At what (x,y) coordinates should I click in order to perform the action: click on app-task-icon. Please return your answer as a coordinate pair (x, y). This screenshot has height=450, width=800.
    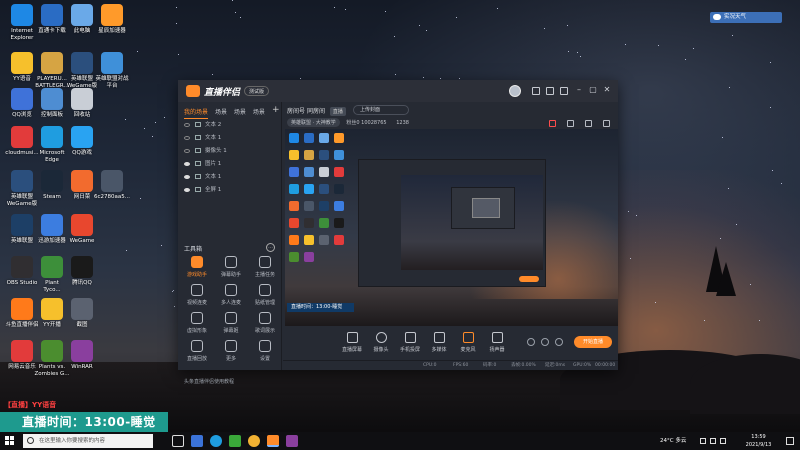
    Looking at the image, I should click on (292, 441).